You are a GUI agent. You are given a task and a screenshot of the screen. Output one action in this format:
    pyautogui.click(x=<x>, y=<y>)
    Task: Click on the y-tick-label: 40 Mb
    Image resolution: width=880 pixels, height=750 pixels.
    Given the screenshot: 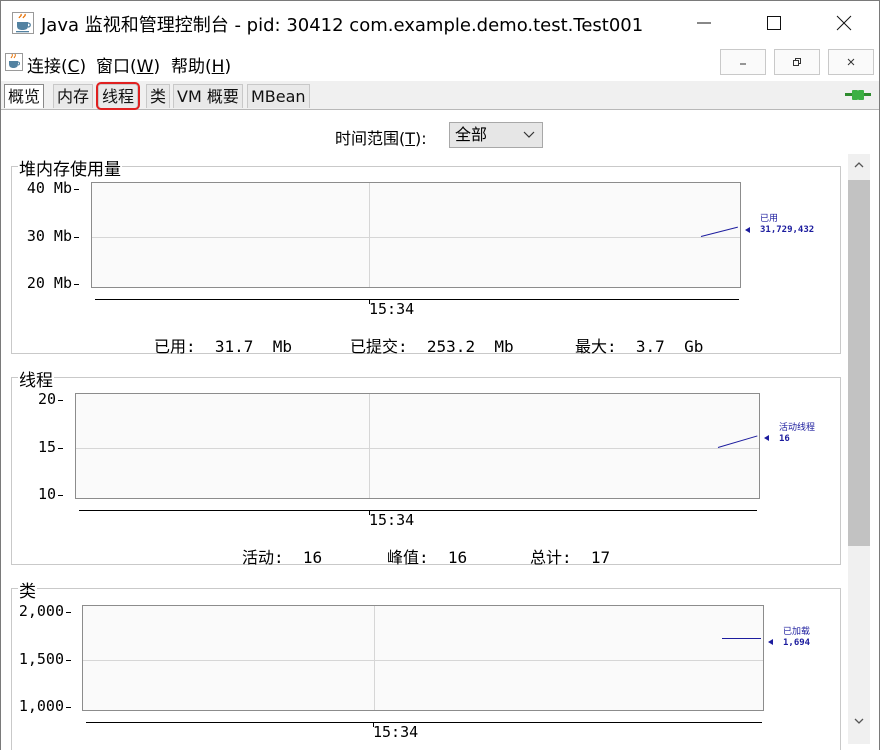 What is the action you would take?
    pyautogui.click(x=49, y=188)
    